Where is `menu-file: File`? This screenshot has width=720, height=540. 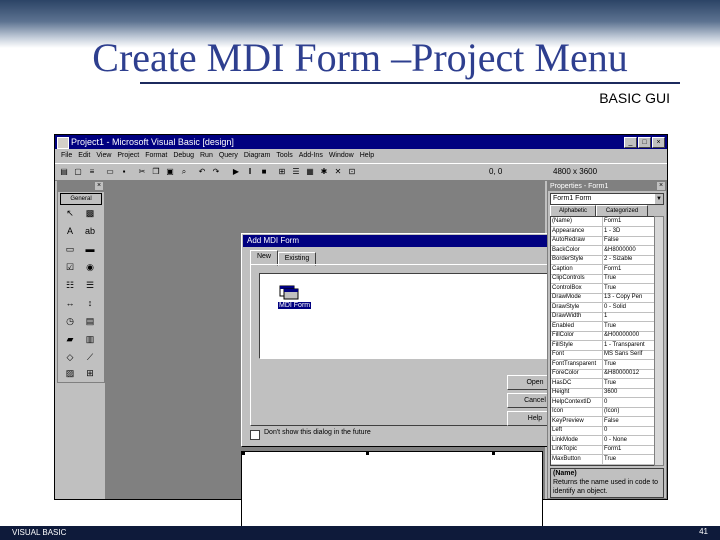 menu-file: File is located at coordinates (66, 156).